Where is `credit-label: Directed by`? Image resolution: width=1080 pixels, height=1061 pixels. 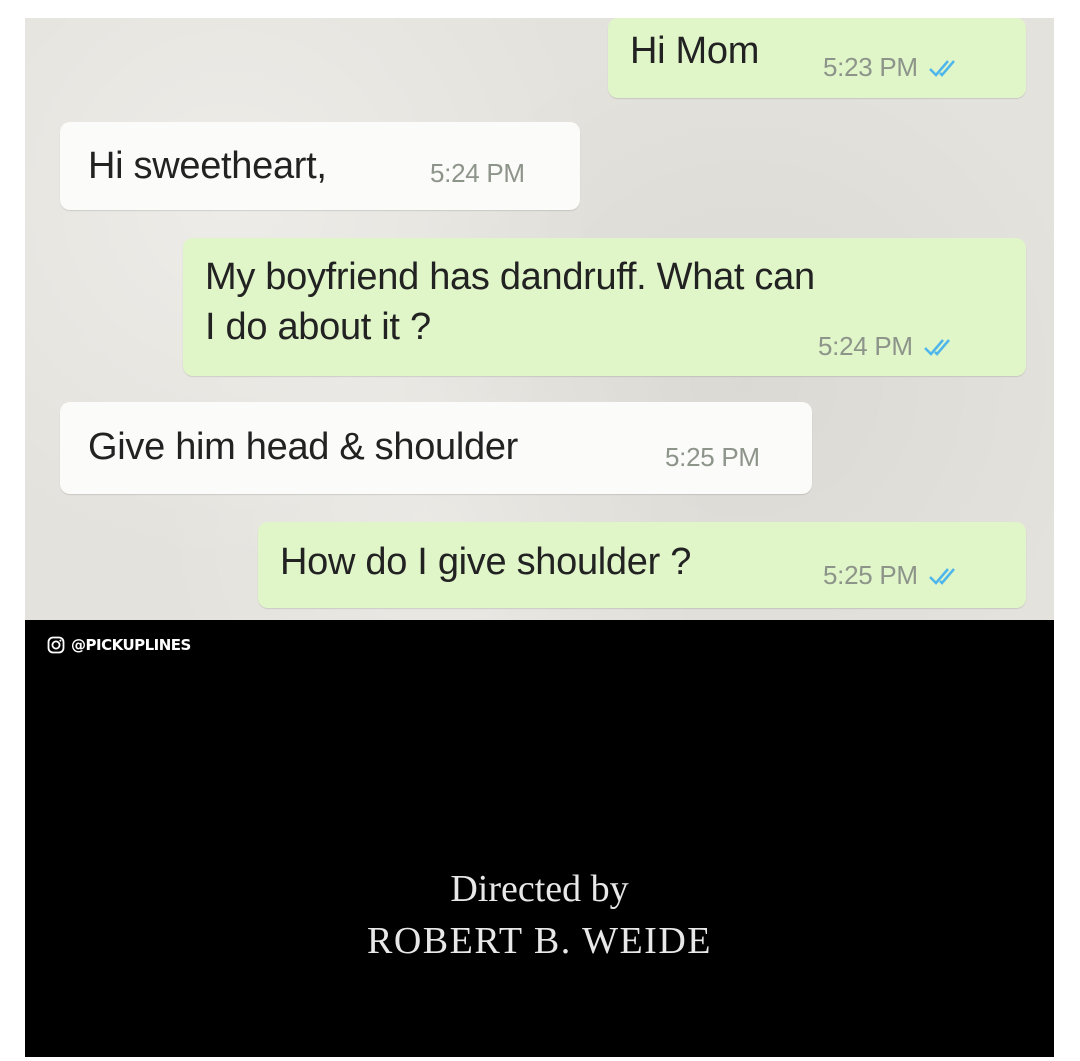 credit-label: Directed by is located at coordinates (539, 889).